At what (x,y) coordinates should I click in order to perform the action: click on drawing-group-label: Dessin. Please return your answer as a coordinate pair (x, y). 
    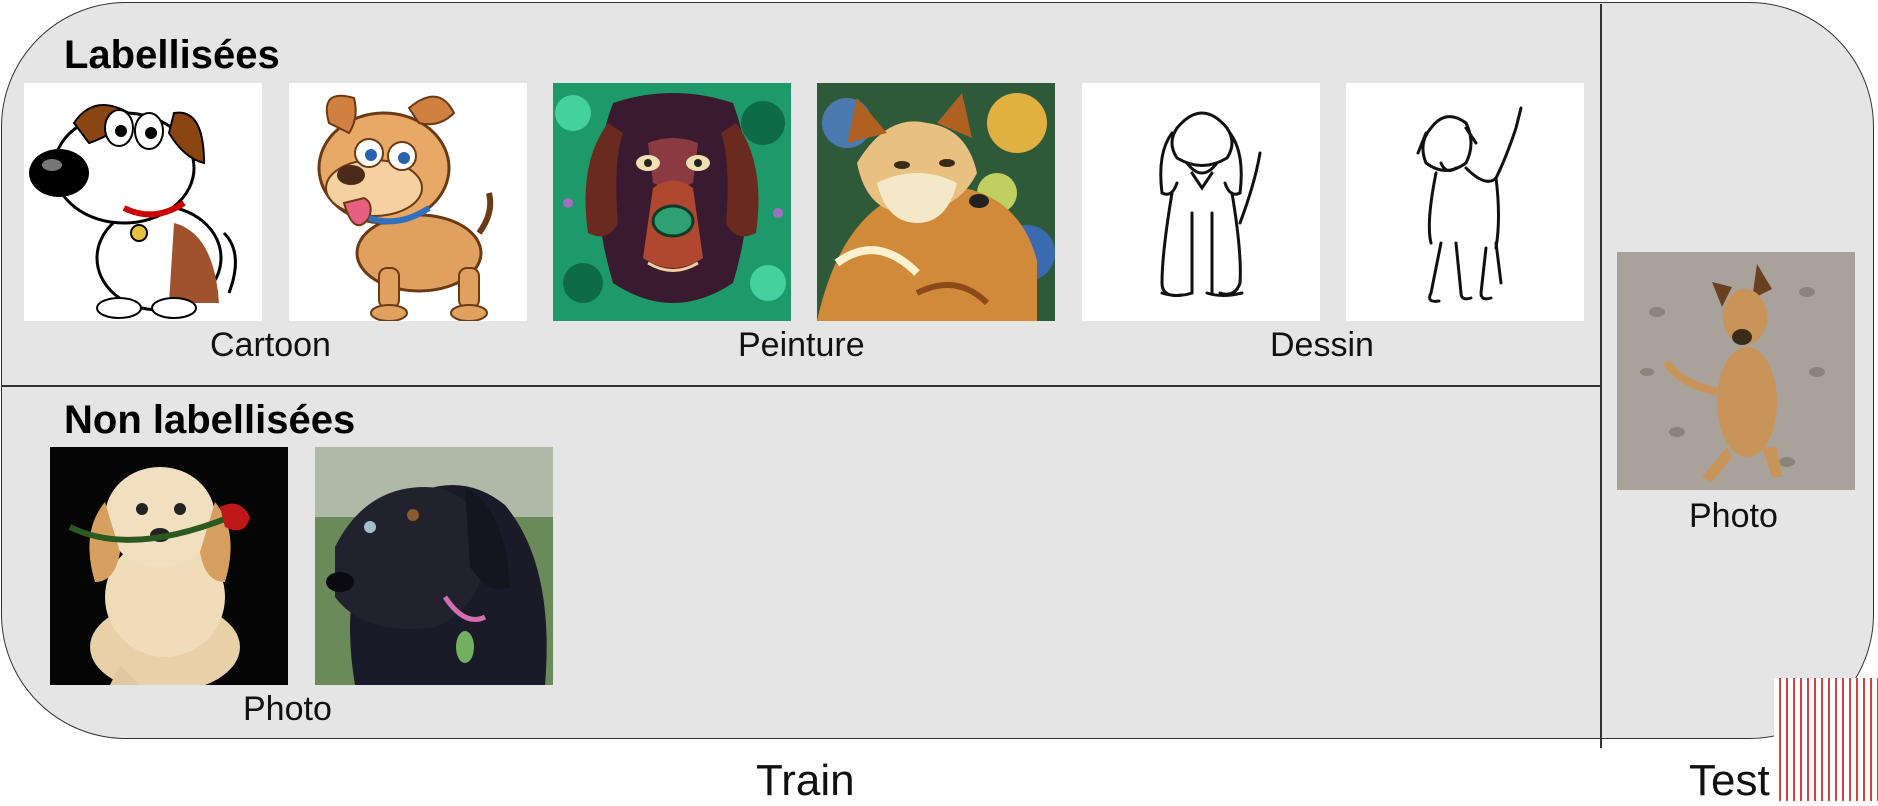
    Looking at the image, I should click on (1322, 345).